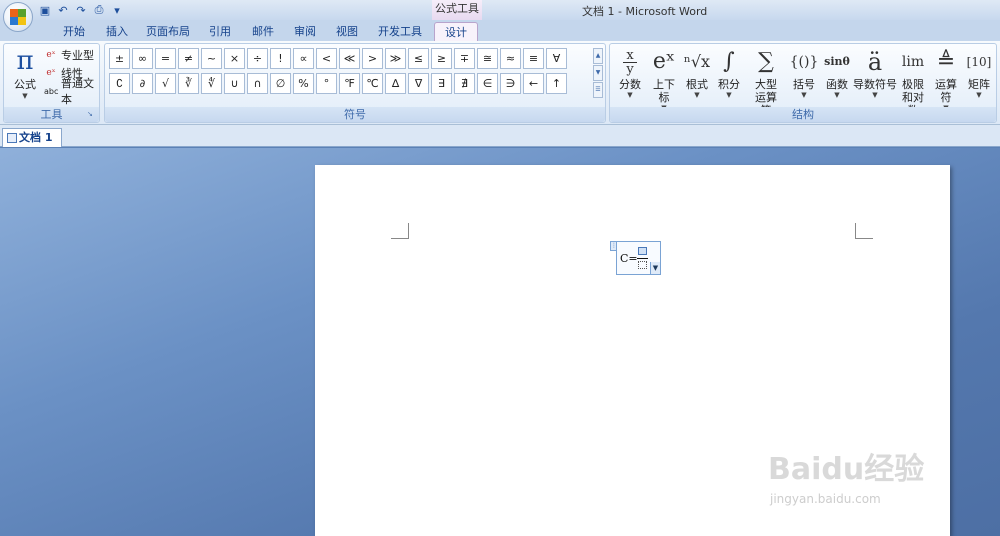  Describe the element at coordinates (280, 83) in the screenshot. I see `symbol-button: ∅` at that location.